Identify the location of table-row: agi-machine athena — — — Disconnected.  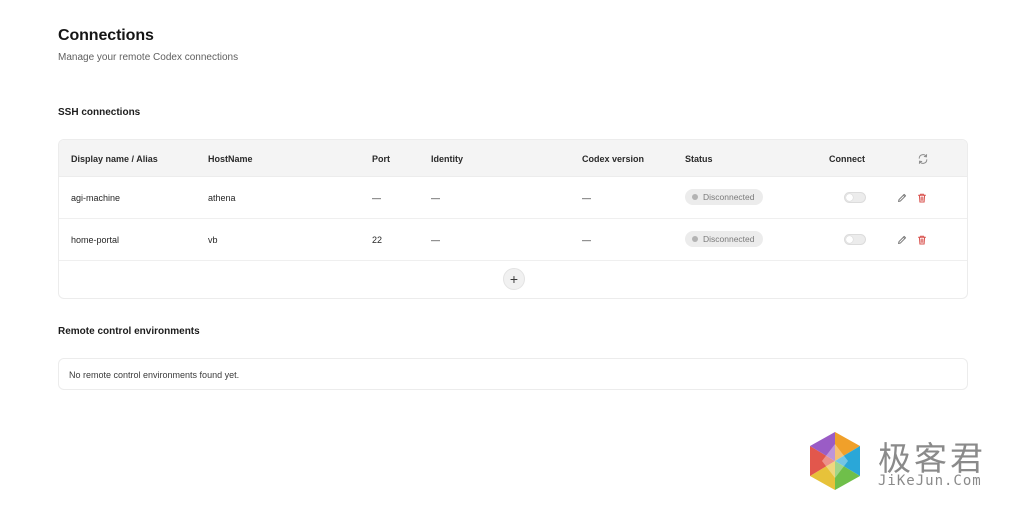
(513, 198).